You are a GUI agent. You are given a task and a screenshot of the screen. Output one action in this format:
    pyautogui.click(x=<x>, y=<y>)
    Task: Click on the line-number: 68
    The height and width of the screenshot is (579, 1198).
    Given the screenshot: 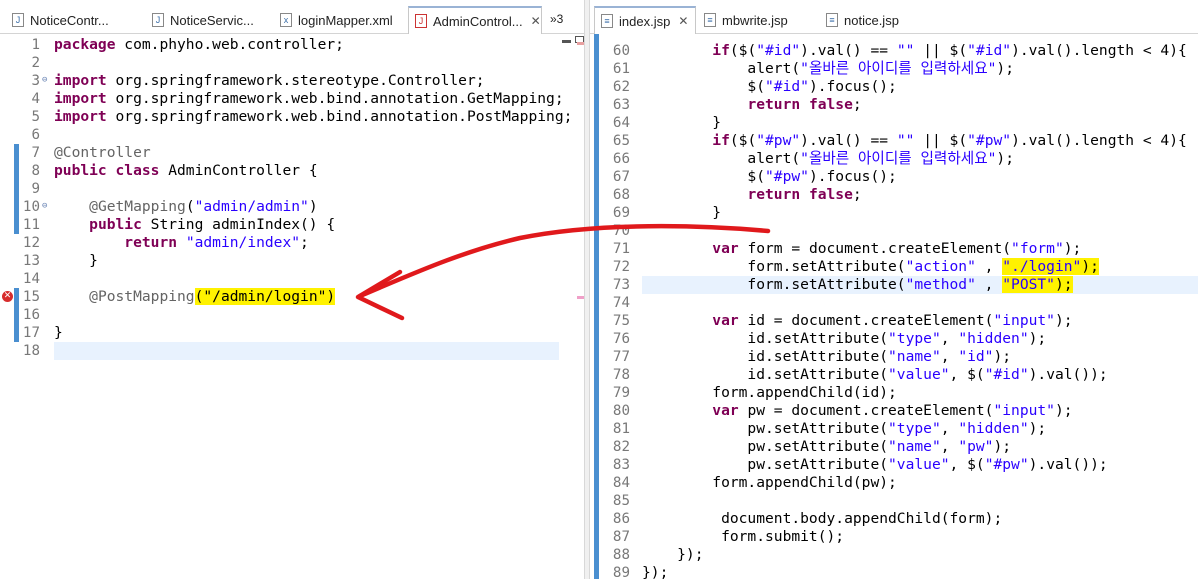 What is the action you would take?
    pyautogui.click(x=621, y=195)
    